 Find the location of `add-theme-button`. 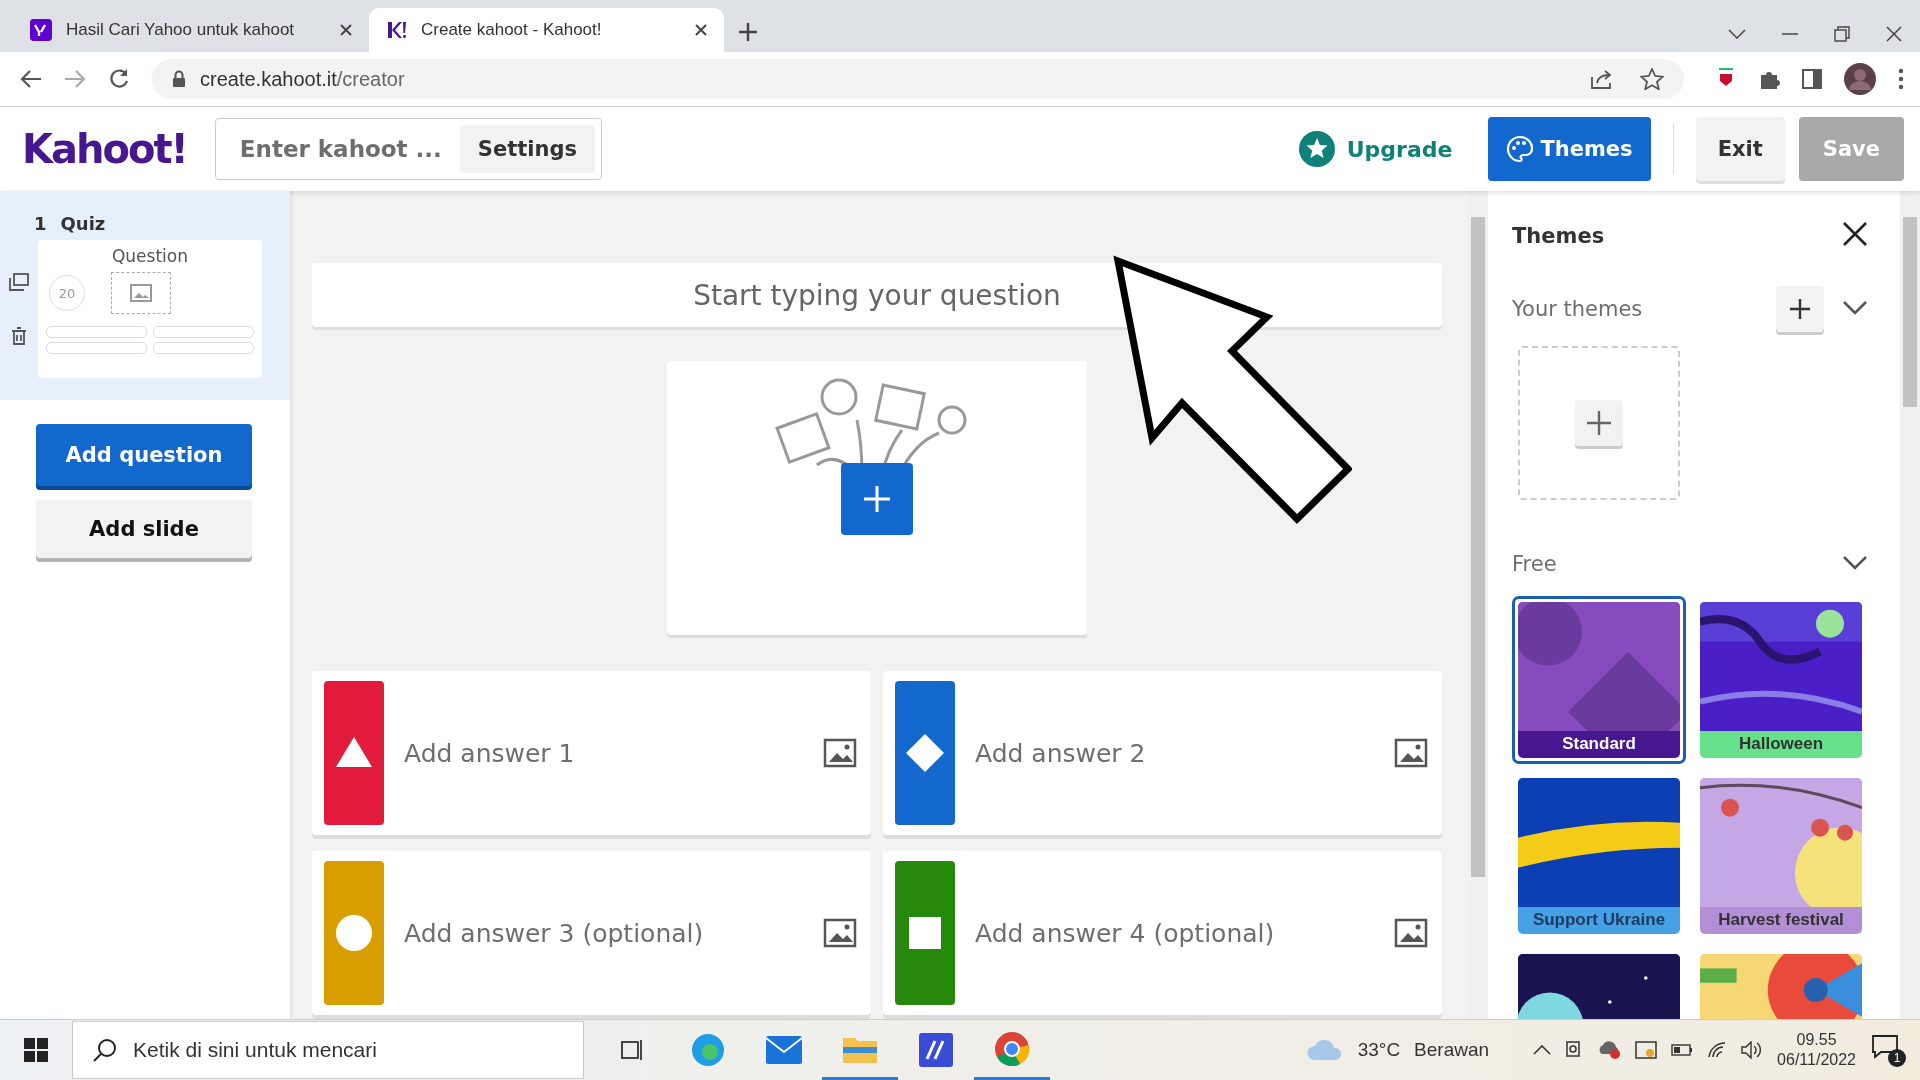

add-theme-button is located at coordinates (1800, 309).